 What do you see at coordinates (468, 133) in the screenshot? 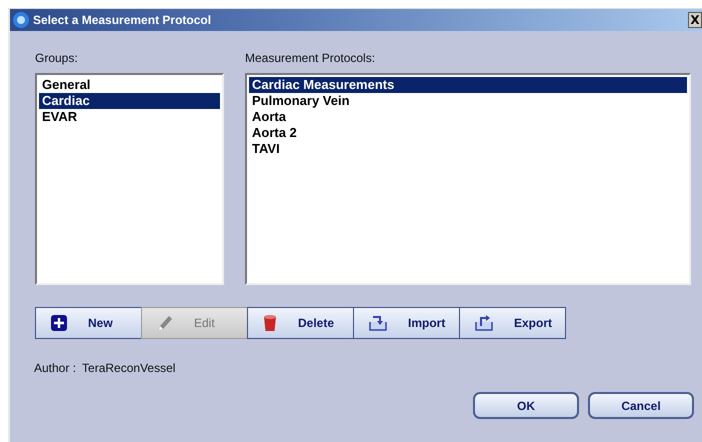
I see `list-item: Aorta 2` at bounding box center [468, 133].